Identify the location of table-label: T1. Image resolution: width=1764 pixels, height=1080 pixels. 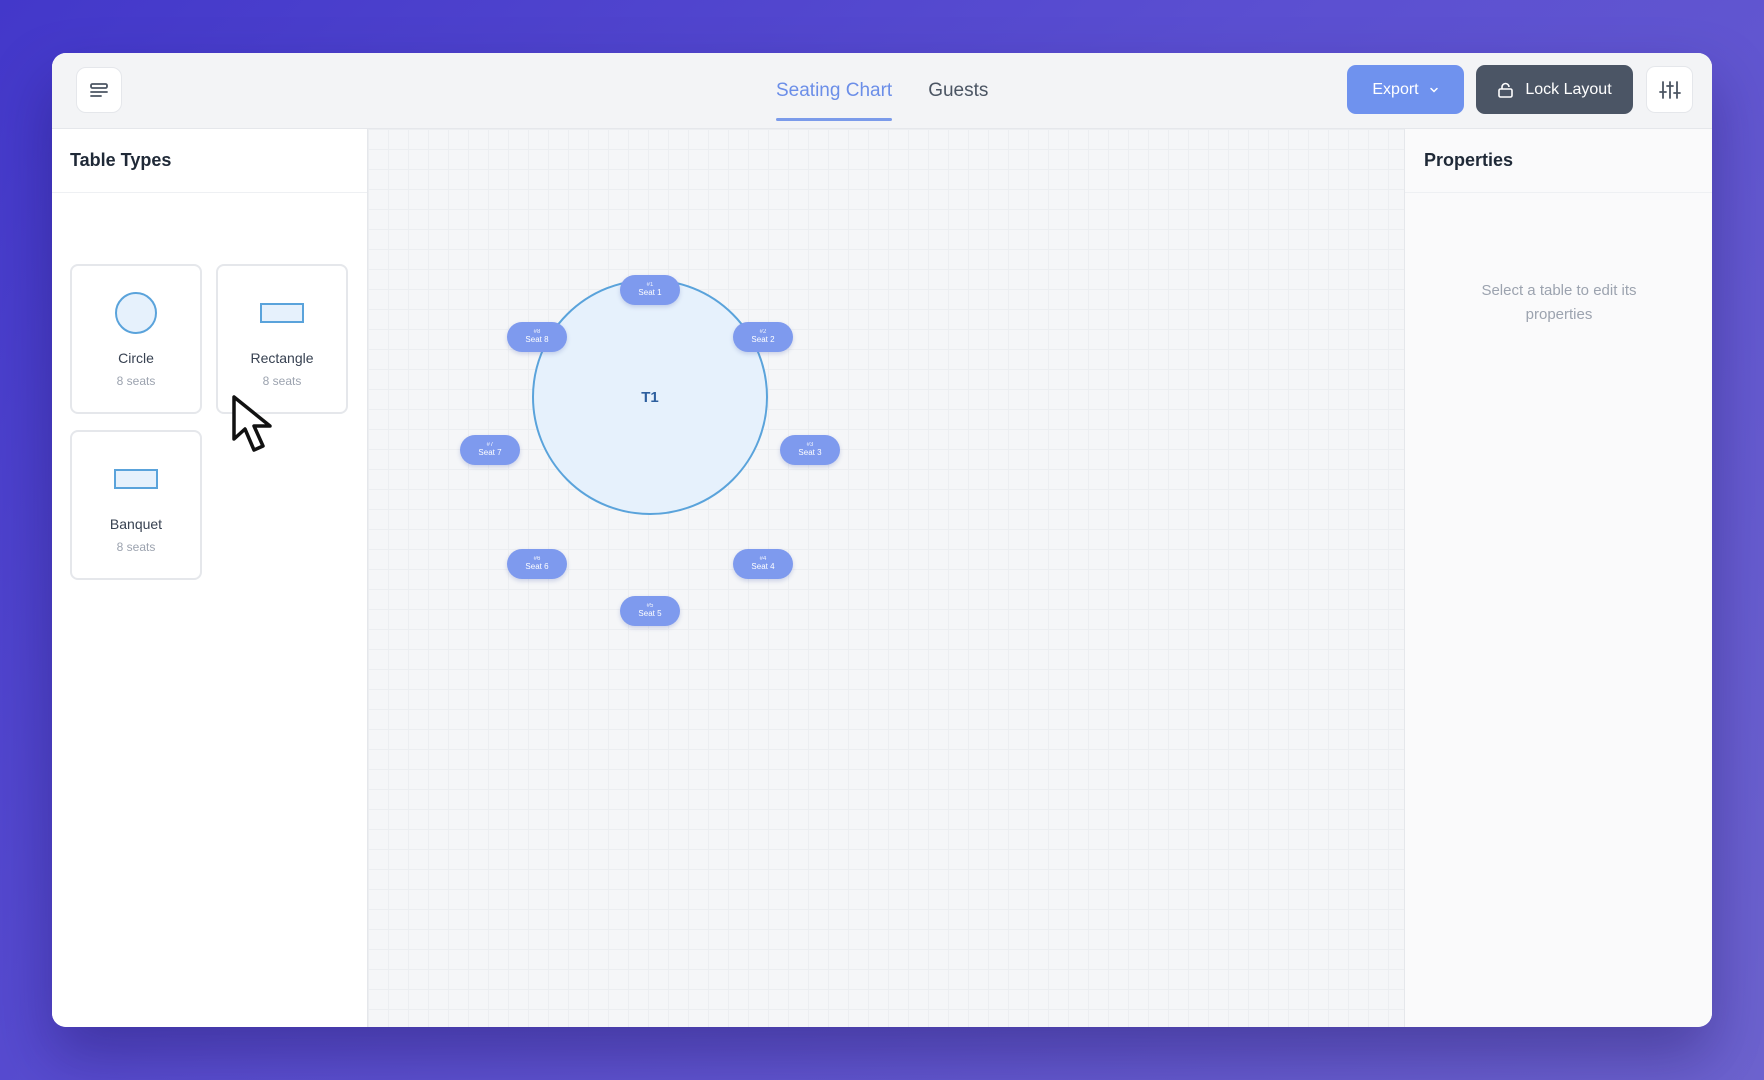
(650, 397).